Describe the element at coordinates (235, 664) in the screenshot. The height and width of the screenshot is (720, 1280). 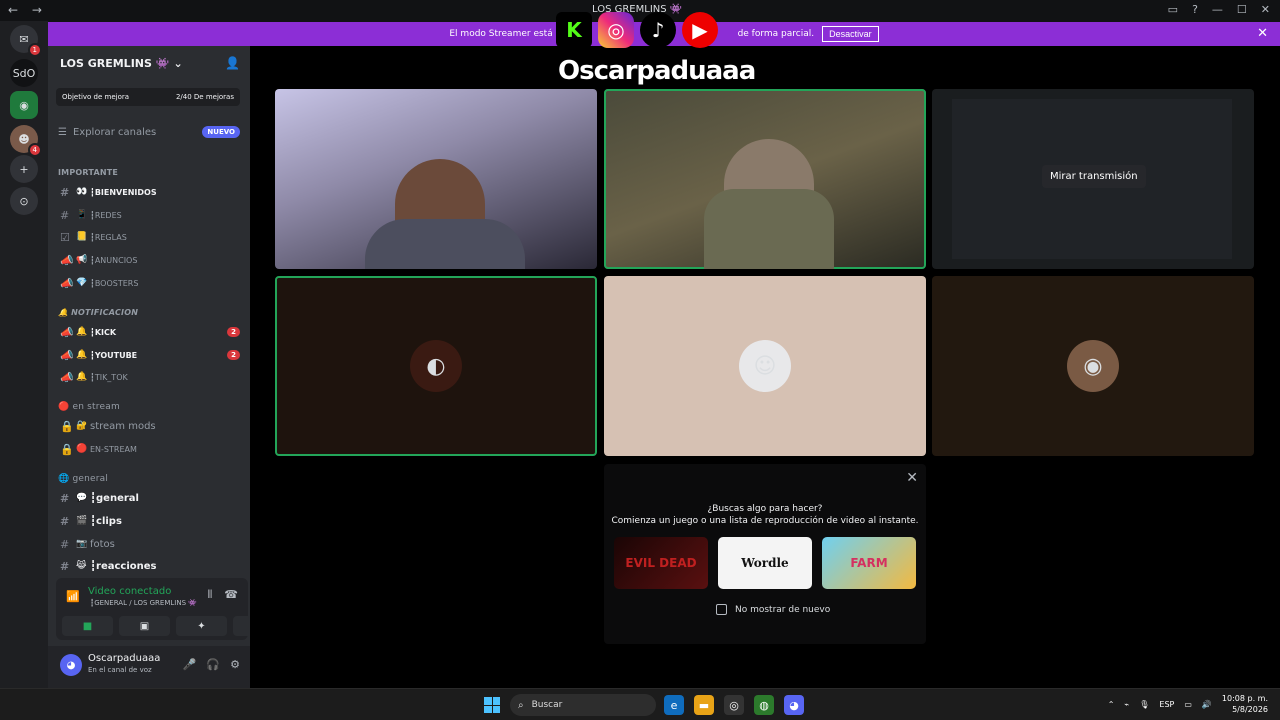
I see `gear-icon: ⚙` at that location.